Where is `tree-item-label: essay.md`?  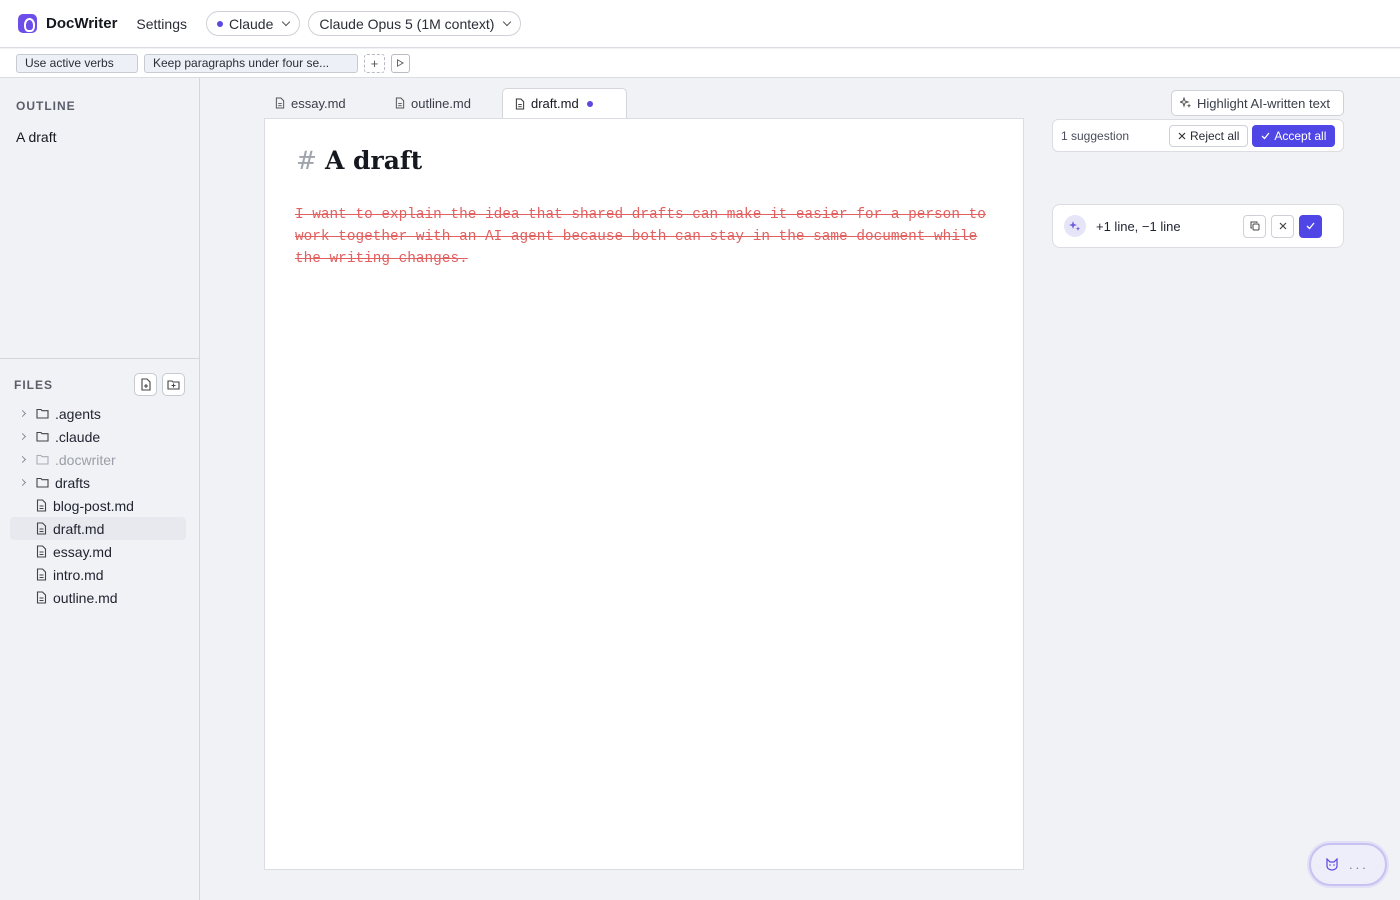 tree-item-label: essay.md is located at coordinates (82, 551).